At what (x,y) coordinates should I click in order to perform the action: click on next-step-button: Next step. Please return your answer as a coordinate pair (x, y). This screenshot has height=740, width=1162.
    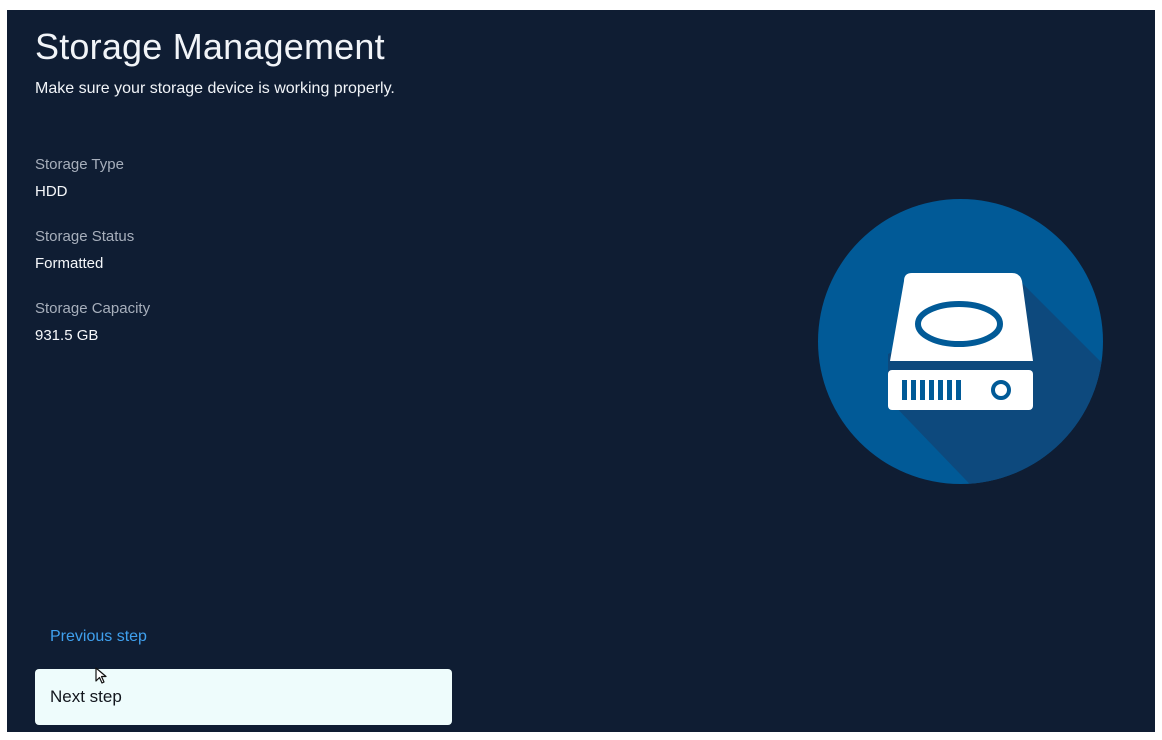
    Looking at the image, I should click on (243, 697).